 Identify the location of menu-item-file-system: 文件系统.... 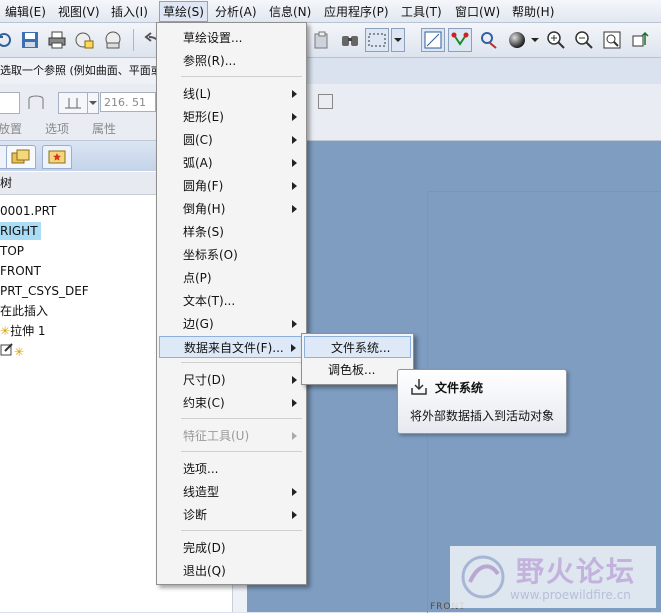
(357, 347).